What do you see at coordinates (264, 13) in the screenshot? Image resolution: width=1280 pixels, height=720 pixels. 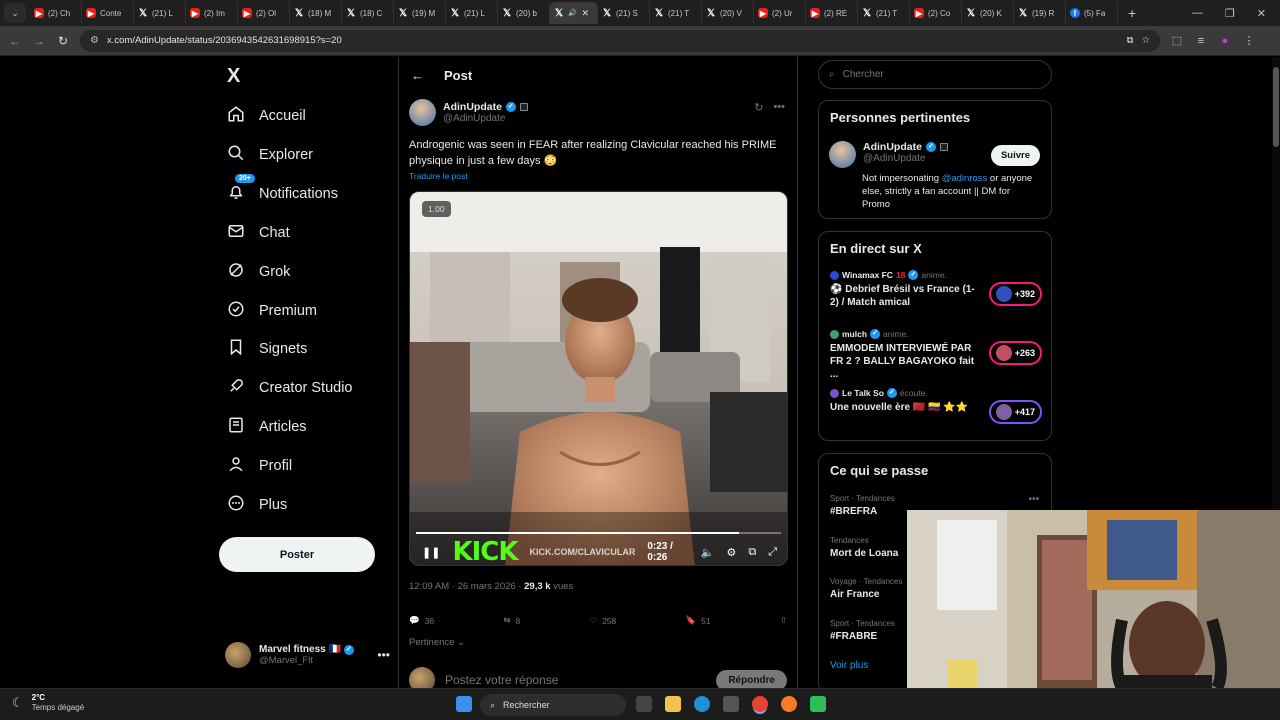 I see `browser-tab: ▶ (2) Ol` at bounding box center [264, 13].